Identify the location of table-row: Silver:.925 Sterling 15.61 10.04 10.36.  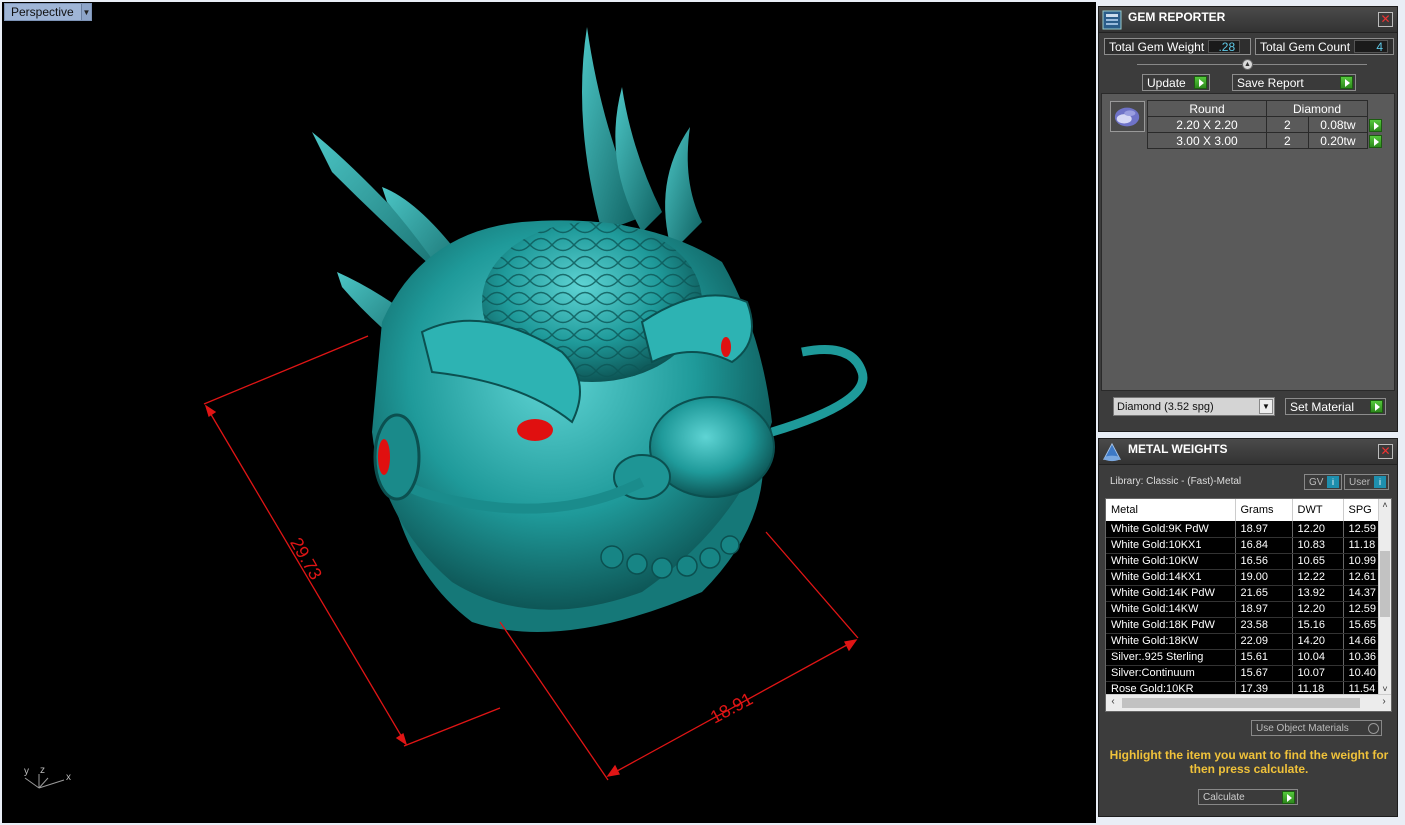
(1243, 657).